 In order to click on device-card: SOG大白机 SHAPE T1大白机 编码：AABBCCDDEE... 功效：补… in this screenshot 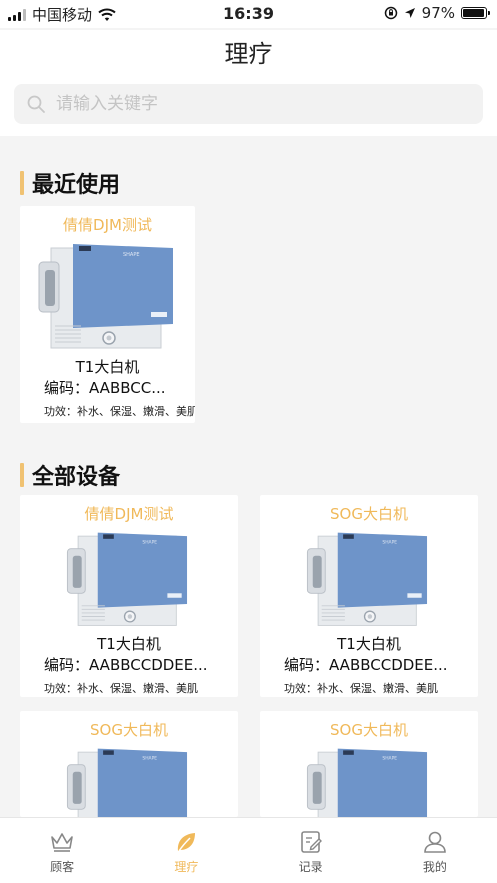, I will do `click(369, 596)`.